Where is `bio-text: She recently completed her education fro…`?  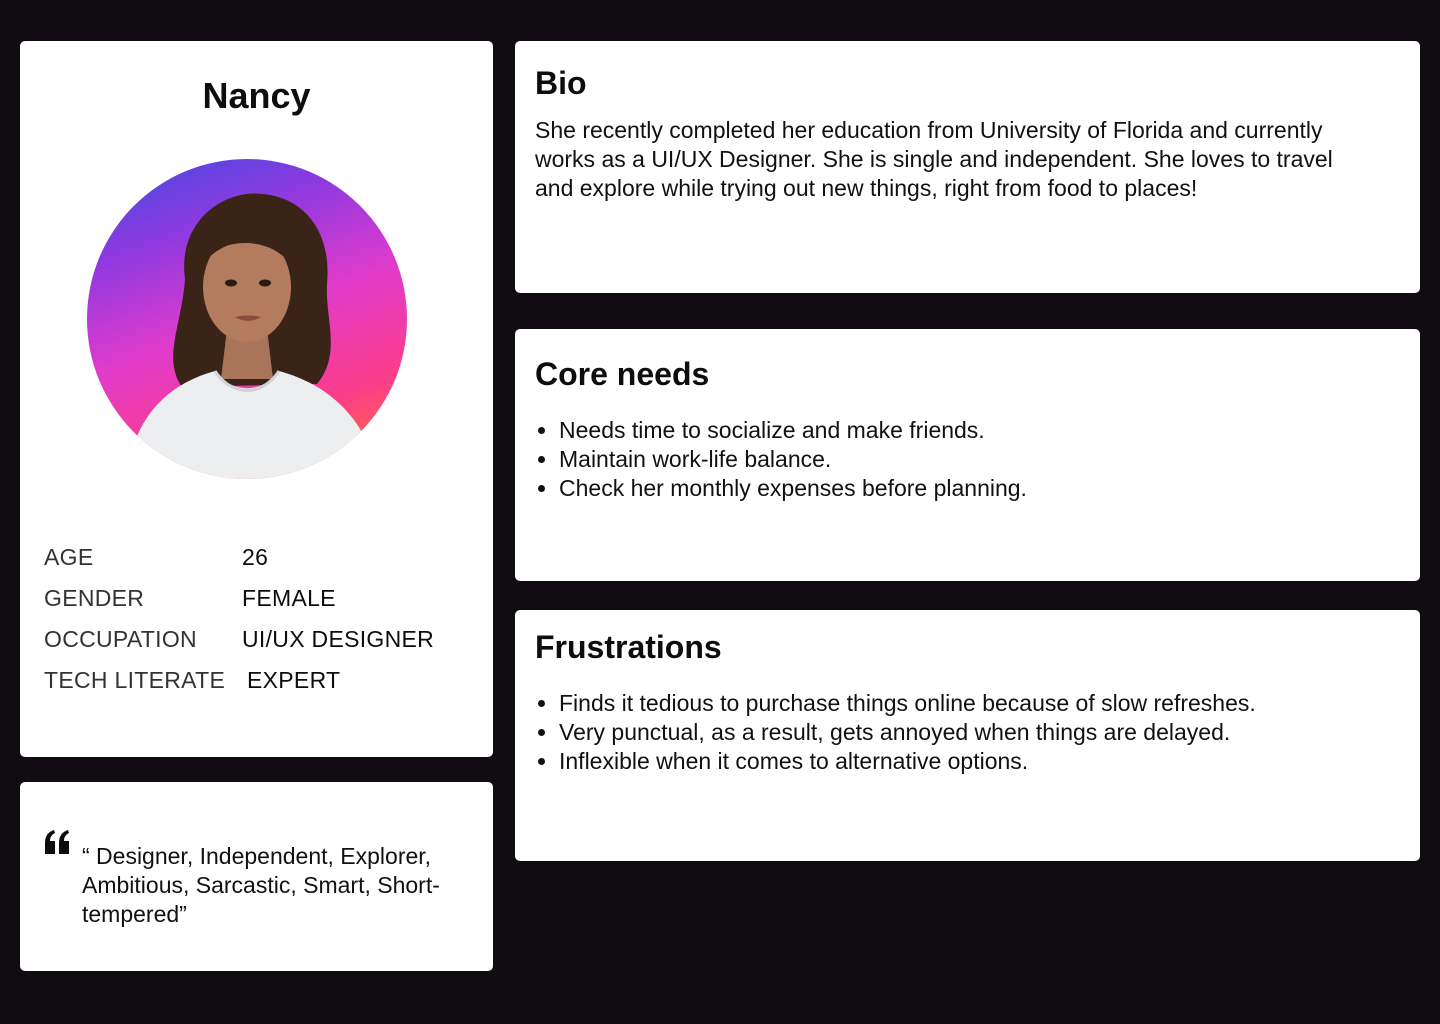 bio-text: She recently completed her education fro… is located at coordinates (934, 159).